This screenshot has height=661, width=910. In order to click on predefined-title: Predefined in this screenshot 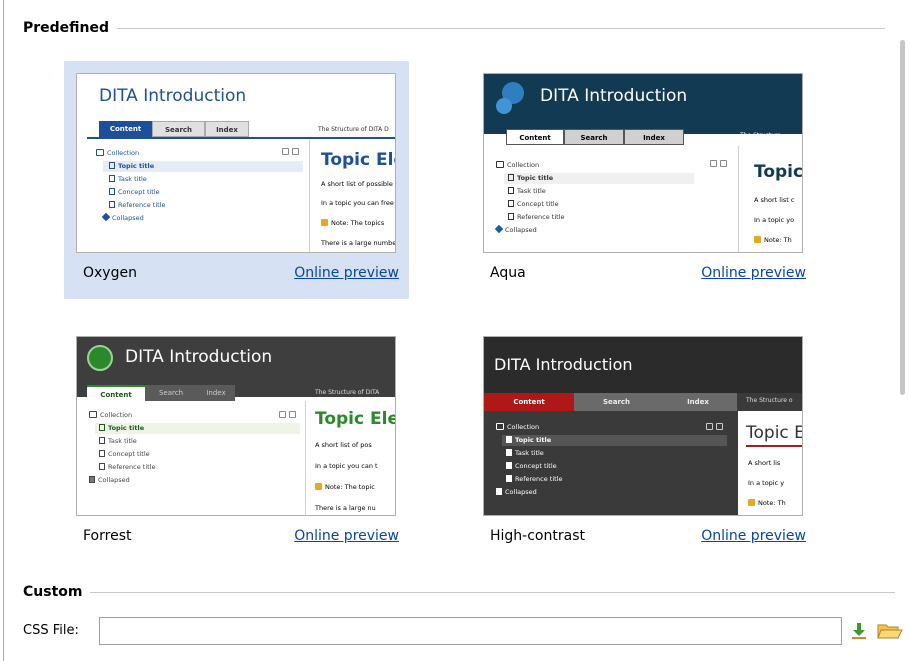, I will do `click(66, 28)`.